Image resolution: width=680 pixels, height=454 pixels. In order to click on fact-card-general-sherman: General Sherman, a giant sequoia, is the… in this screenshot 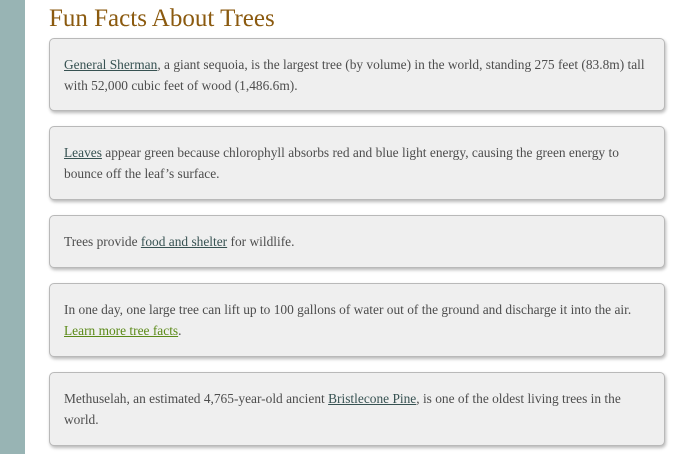, I will do `click(357, 74)`.